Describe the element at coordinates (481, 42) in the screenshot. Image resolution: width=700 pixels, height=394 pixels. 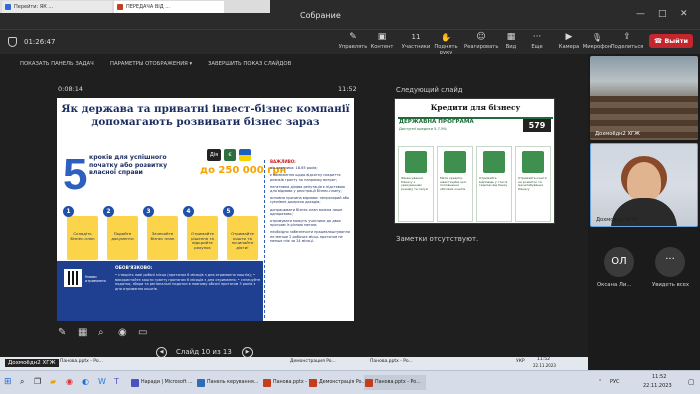
I see `react-button: ☺ Реагировать` at that location.